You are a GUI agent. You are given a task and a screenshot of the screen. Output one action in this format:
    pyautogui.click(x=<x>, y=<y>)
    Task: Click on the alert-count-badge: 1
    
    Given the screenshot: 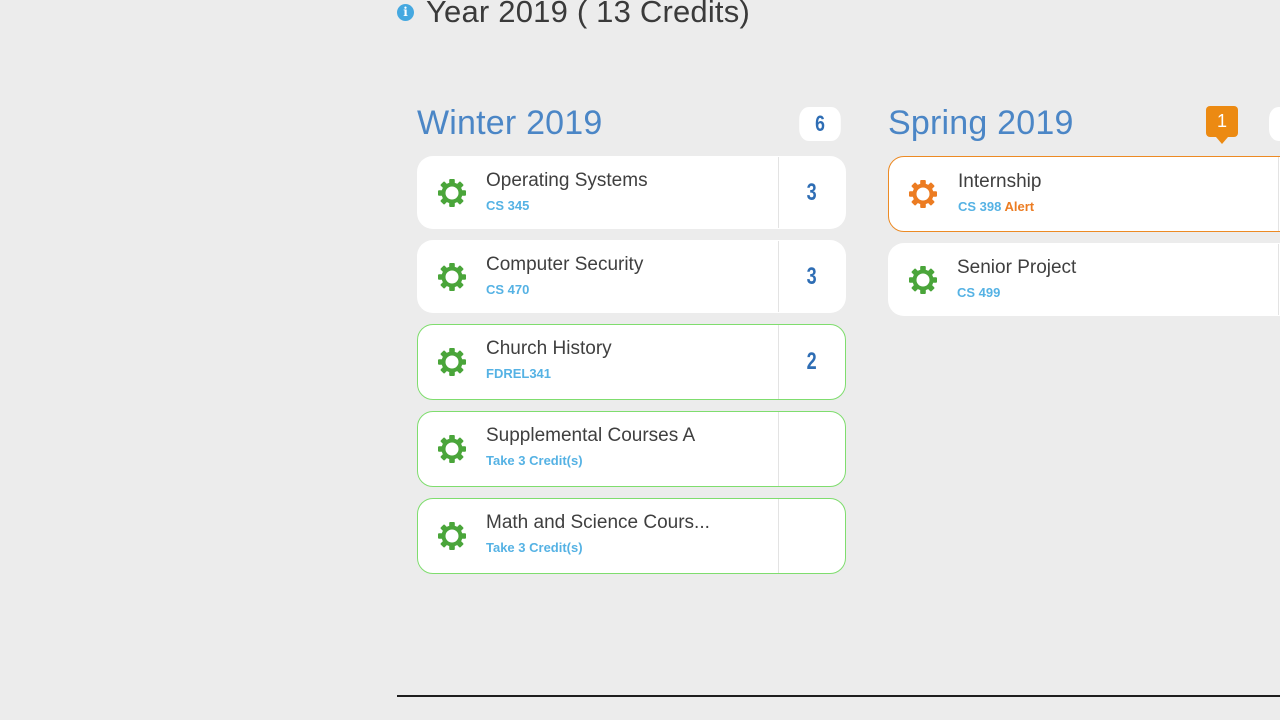 What is the action you would take?
    pyautogui.click(x=1222, y=125)
    